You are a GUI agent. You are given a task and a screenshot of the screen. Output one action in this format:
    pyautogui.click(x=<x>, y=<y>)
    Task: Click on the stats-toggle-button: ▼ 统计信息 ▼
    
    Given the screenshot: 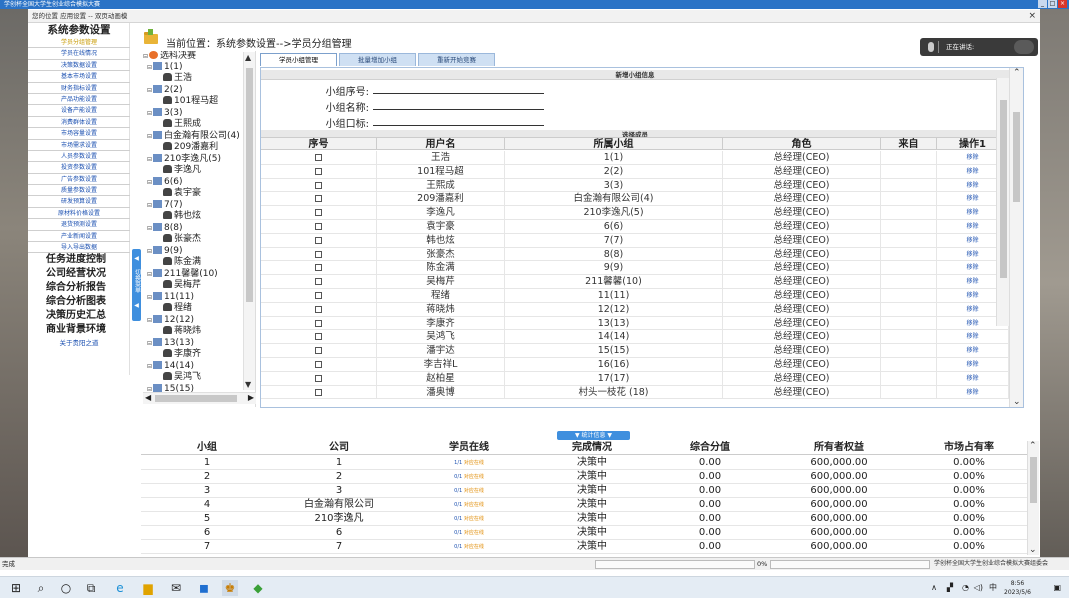 What is the action you would take?
    pyautogui.click(x=593, y=435)
    